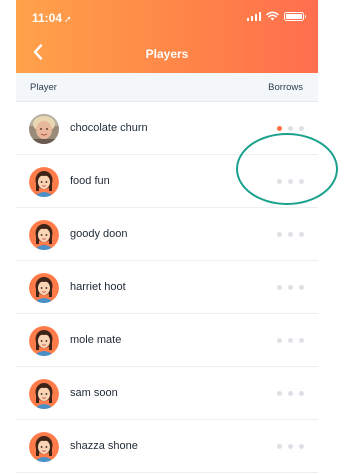 This screenshot has height=474, width=345. What do you see at coordinates (167, 287) in the screenshot?
I see `player-row: harriet hoot` at bounding box center [167, 287].